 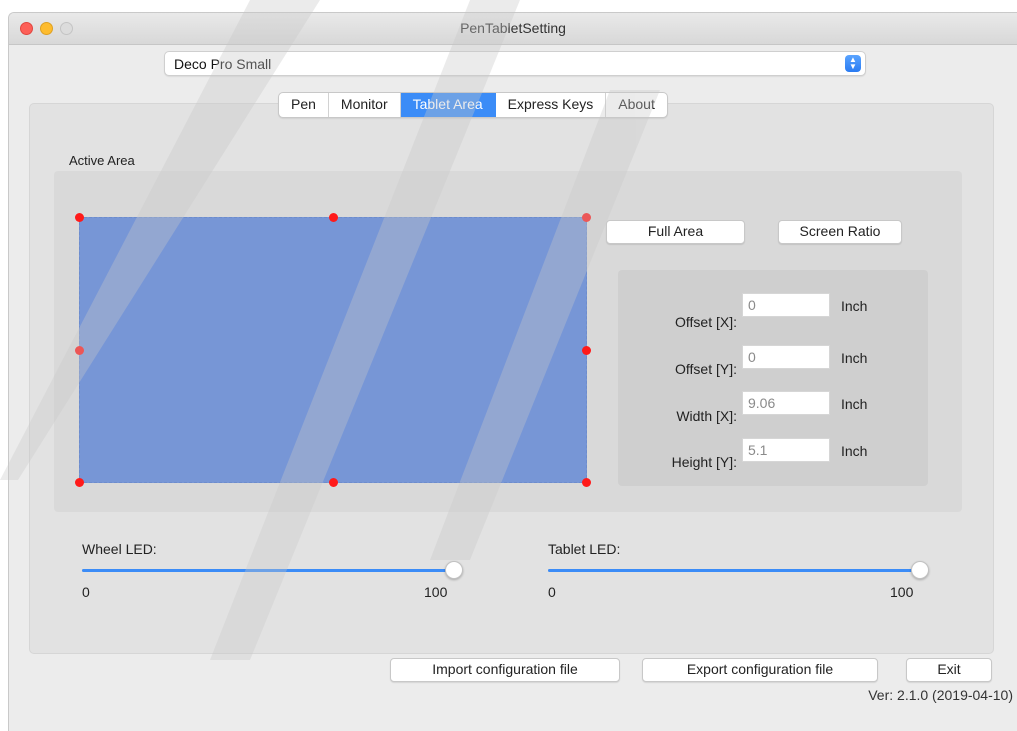 What do you see at coordinates (79, 350) in the screenshot?
I see `resize-handle-middle-left` at bounding box center [79, 350].